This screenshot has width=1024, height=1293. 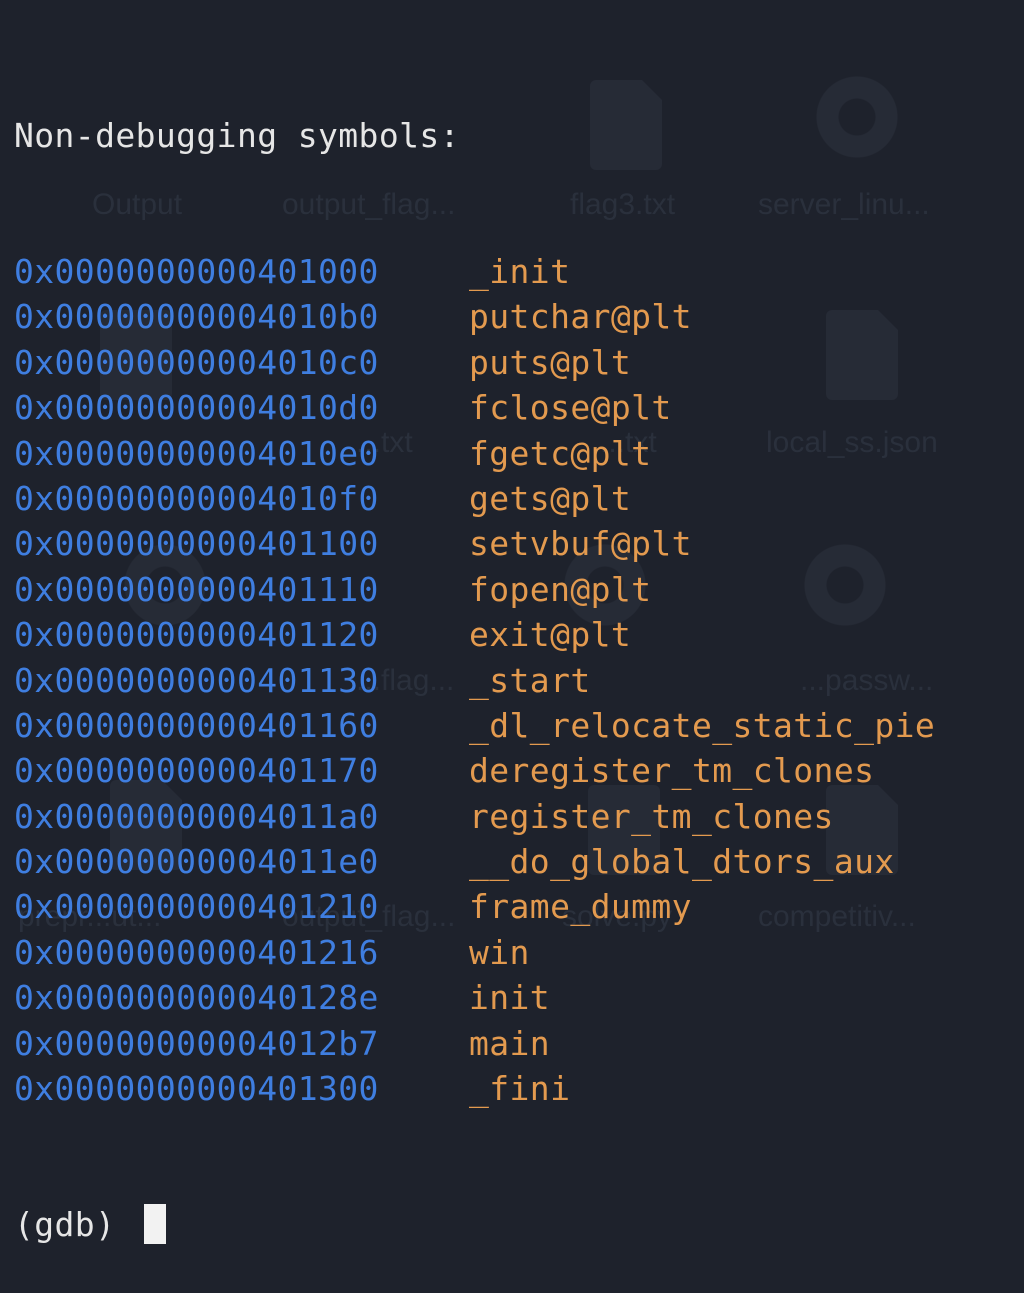 What do you see at coordinates (520, 272) in the screenshot?
I see `symbol-name: _init` at bounding box center [520, 272].